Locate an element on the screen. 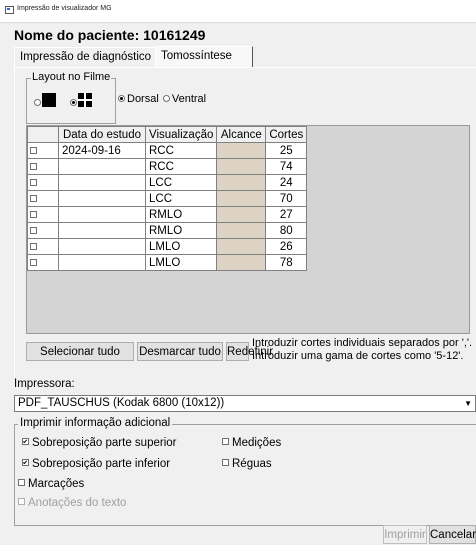 The image size is (476, 545). reset-button: Redefinir is located at coordinates (249, 351).